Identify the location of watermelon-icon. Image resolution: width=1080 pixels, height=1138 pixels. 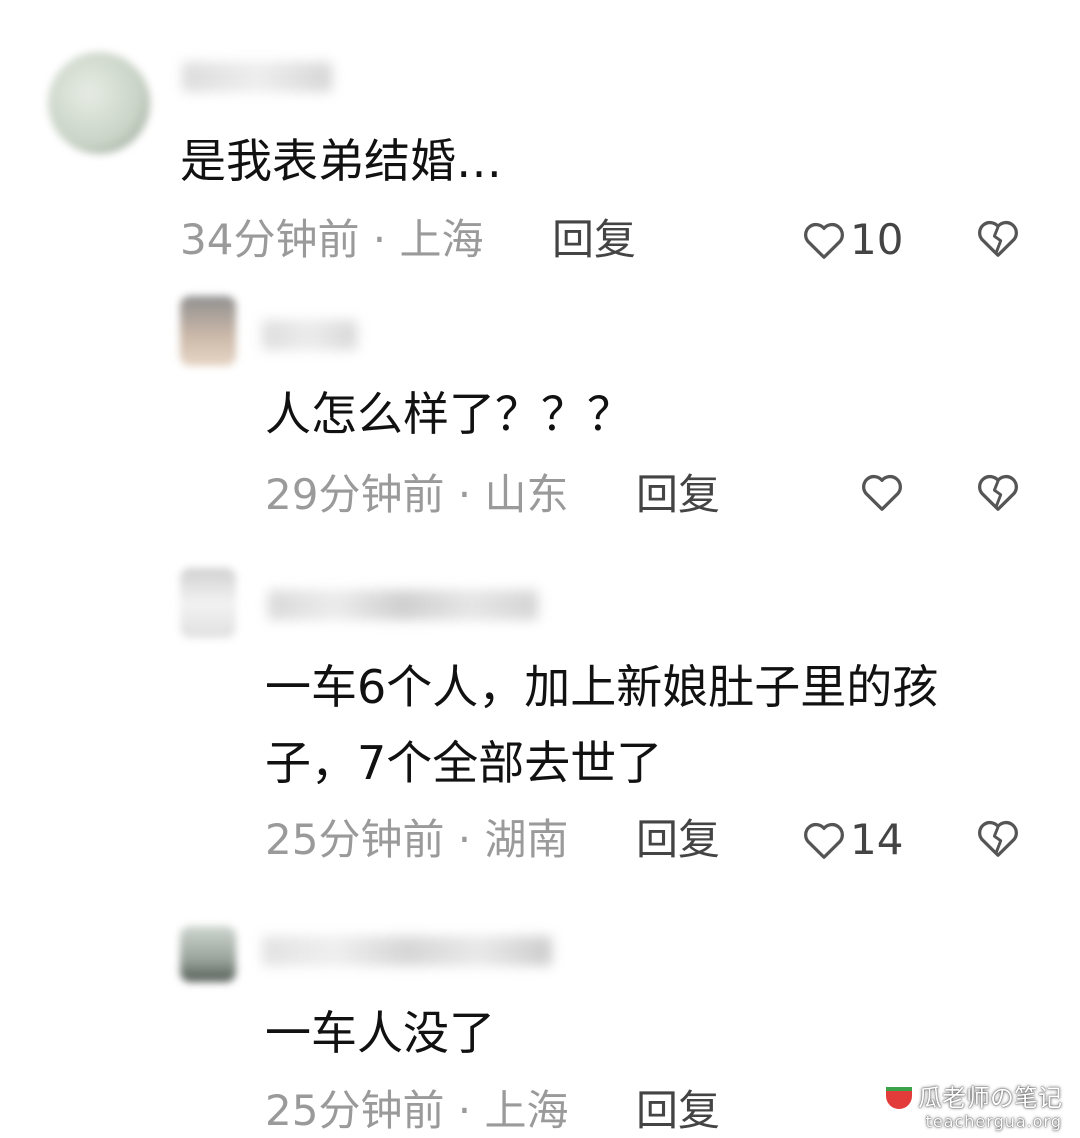
(899, 1098).